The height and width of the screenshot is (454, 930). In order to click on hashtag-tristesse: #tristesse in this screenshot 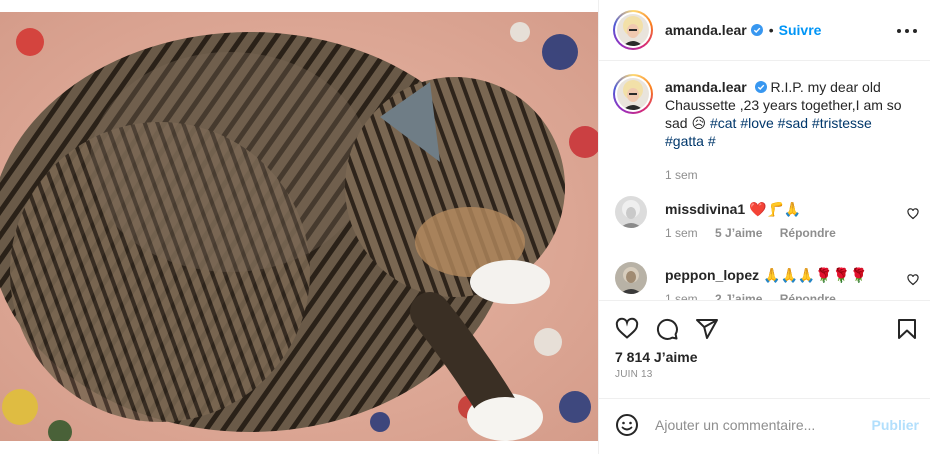, I will do `click(842, 123)`.